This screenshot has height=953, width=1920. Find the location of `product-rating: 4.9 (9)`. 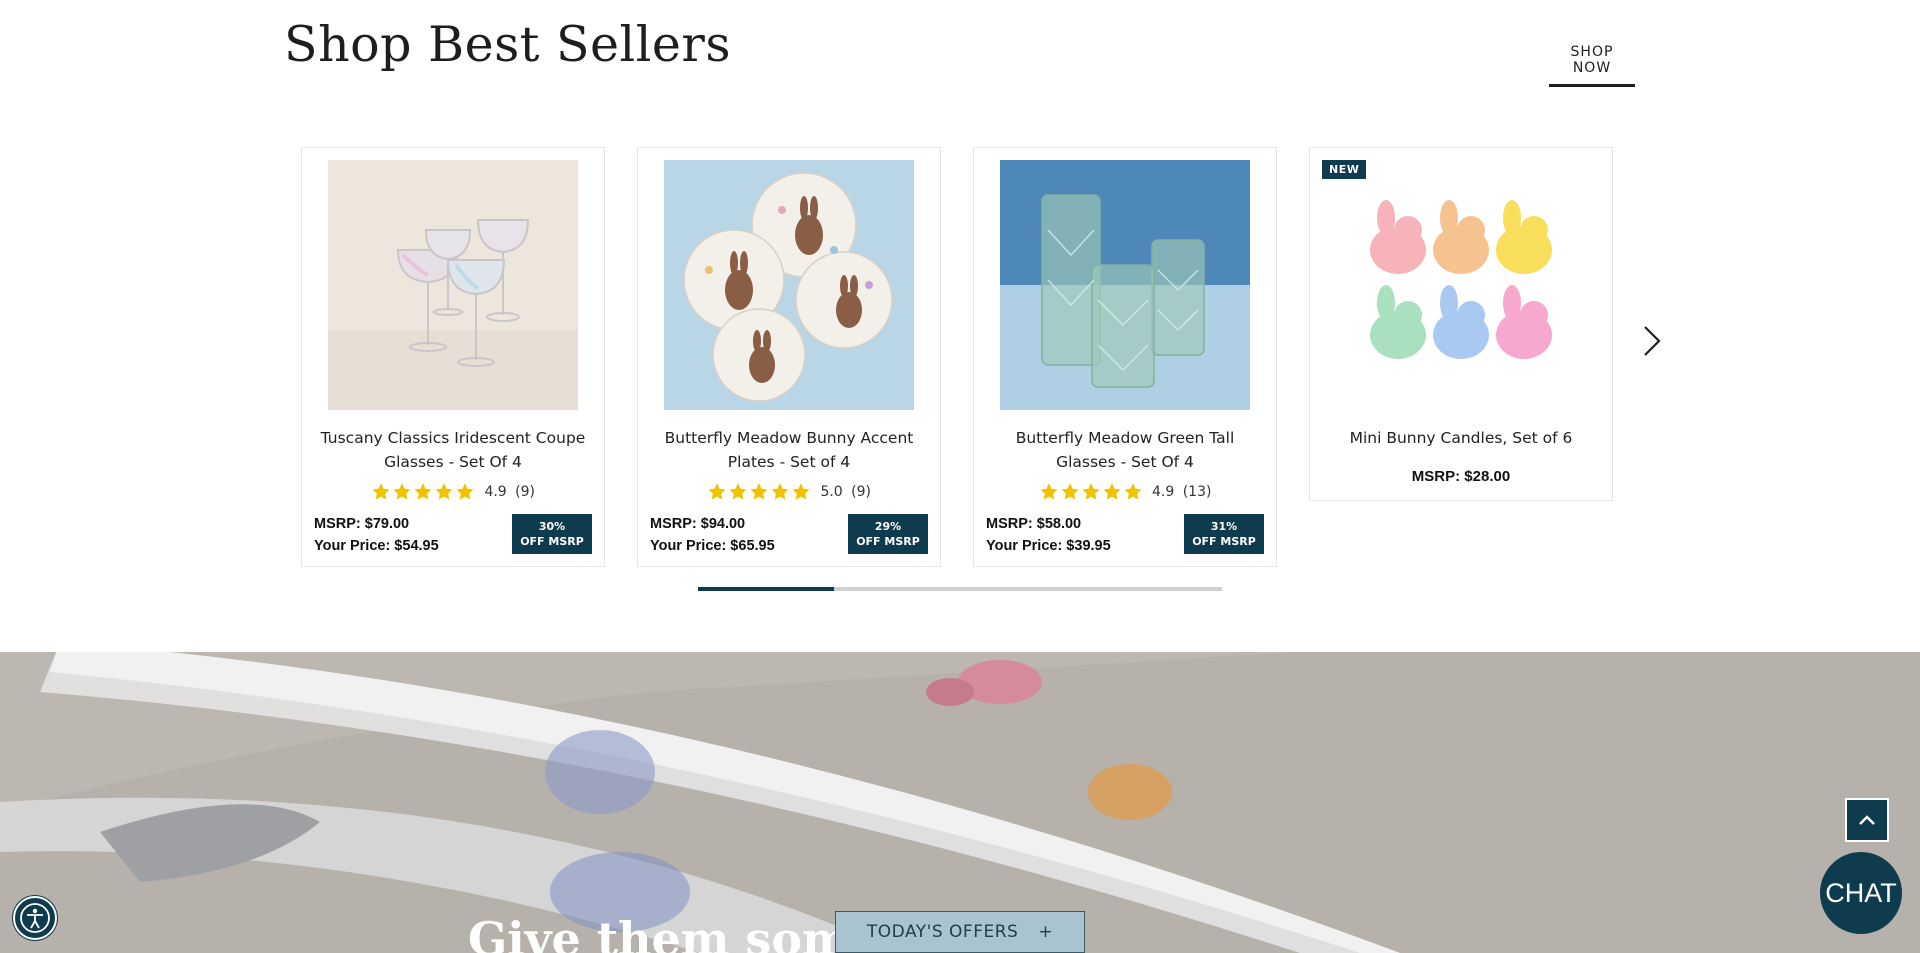

product-rating: 4.9 (9) is located at coordinates (453, 492).